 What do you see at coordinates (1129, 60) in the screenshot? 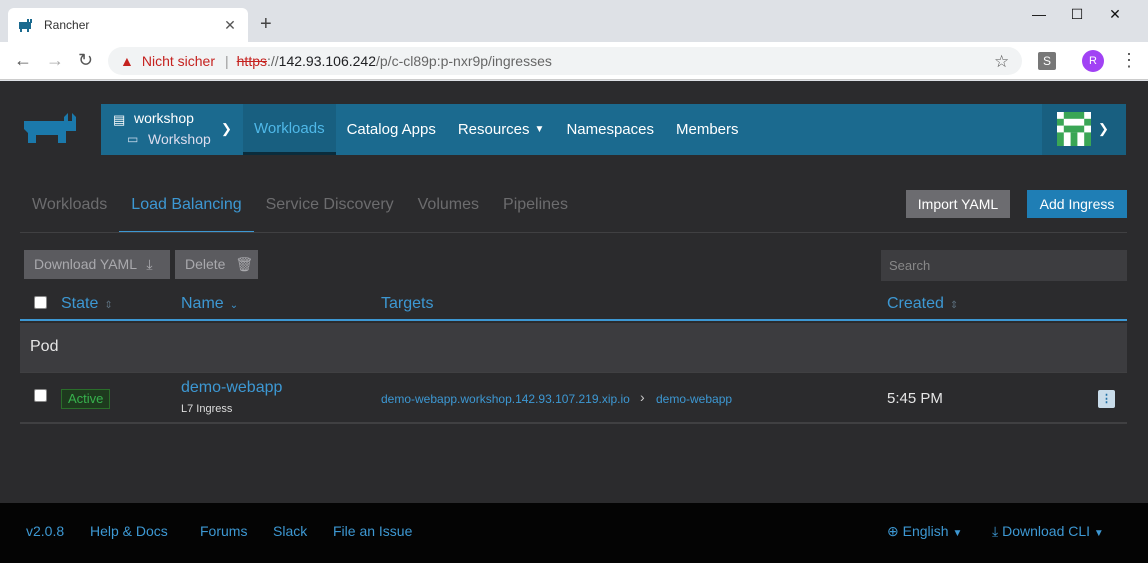
I see `browser-menu-icon: ⋮` at bounding box center [1129, 60].